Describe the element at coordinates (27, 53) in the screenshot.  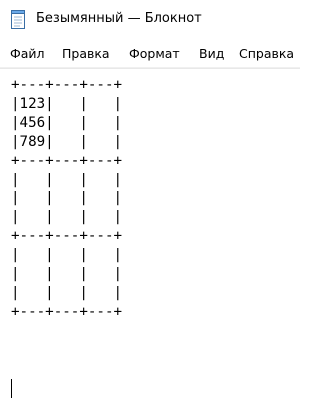
I see `menu-file: Файл` at that location.